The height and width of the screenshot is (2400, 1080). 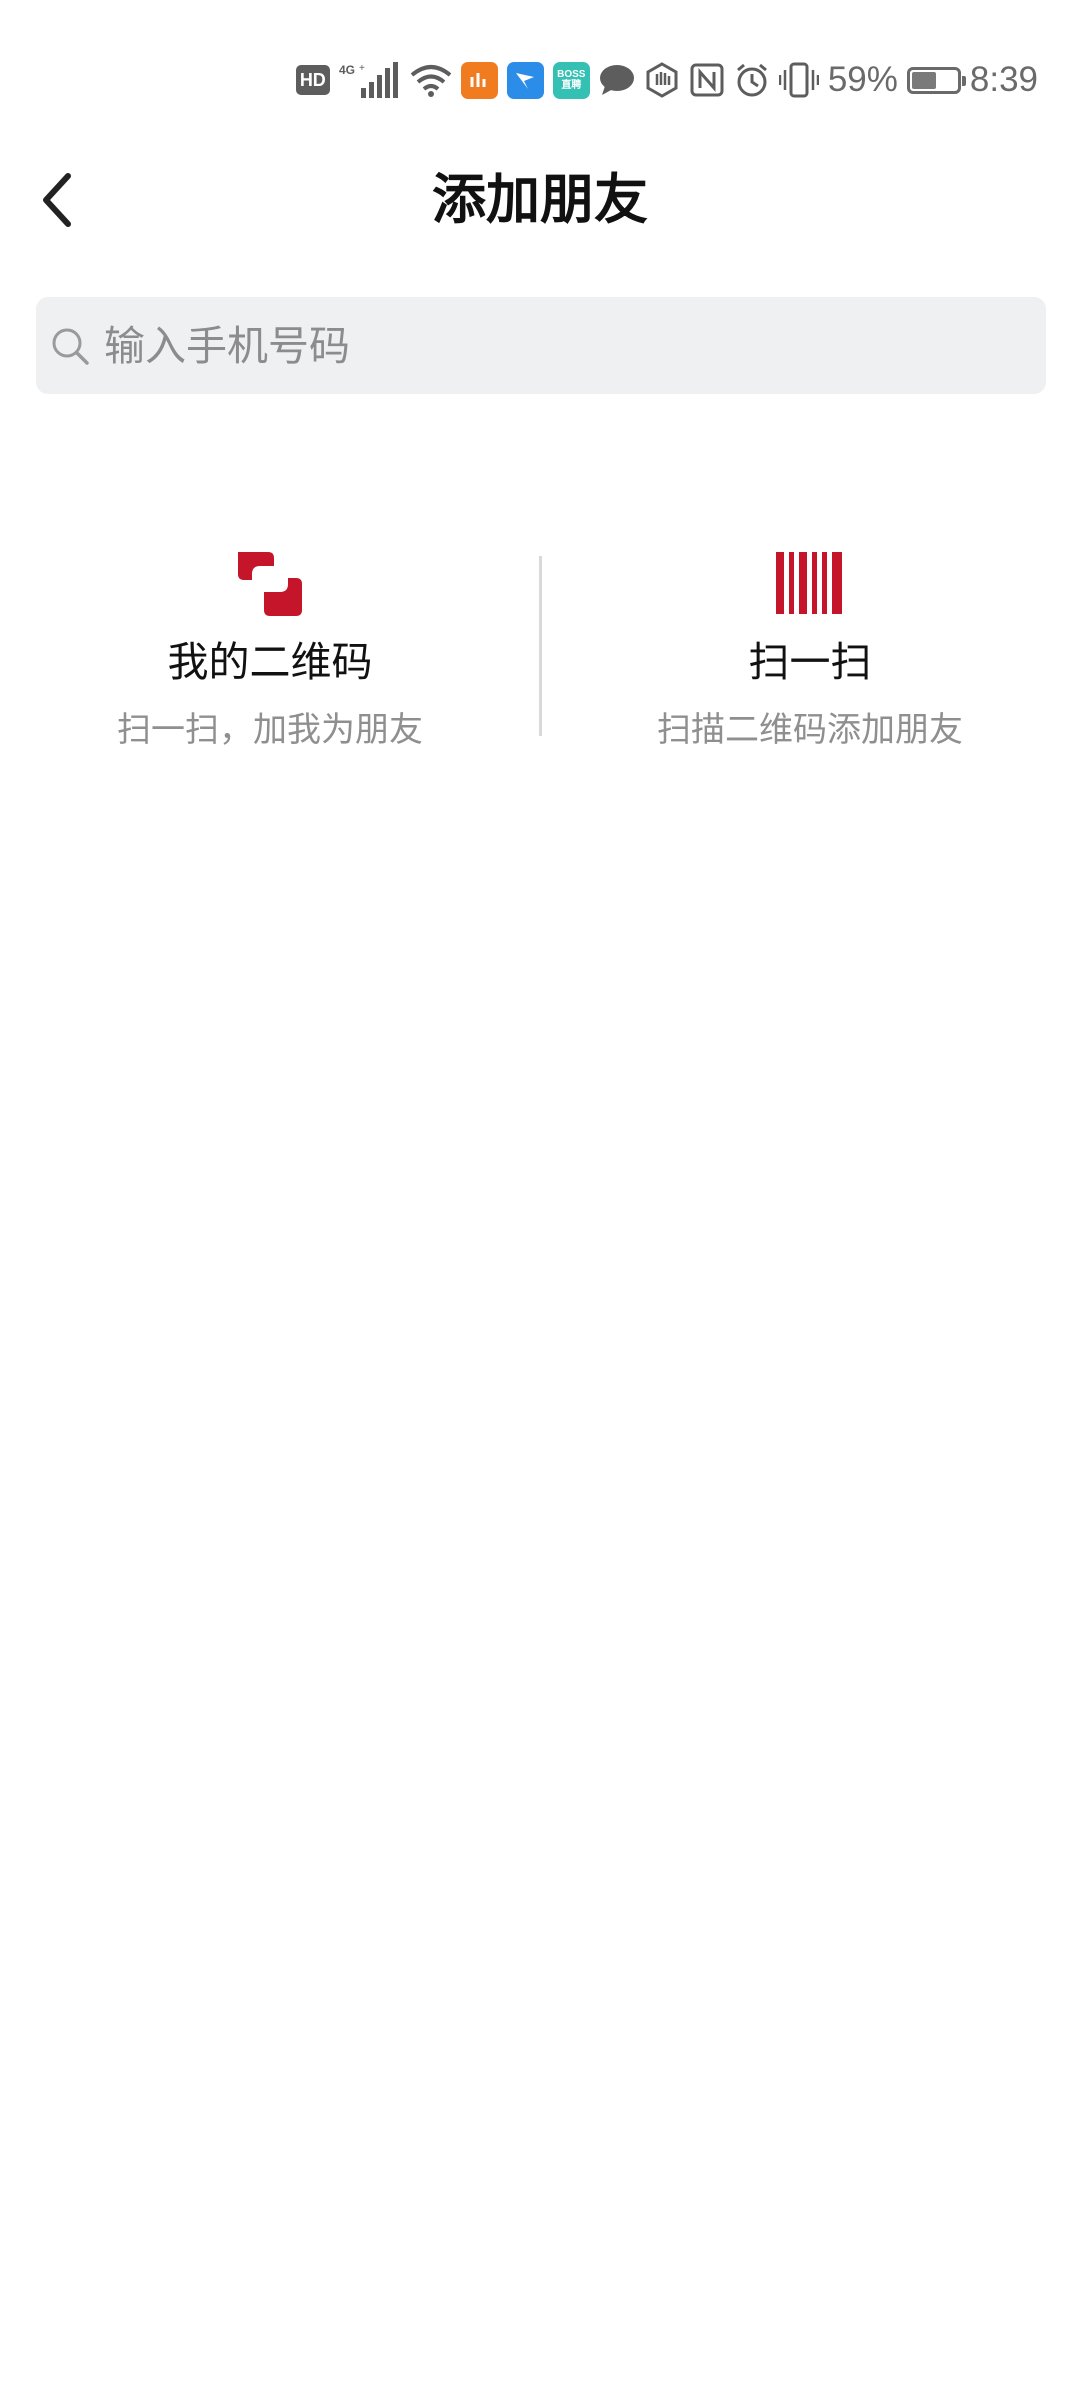 I want to click on status-bar: HD 4G + BOSS 直聘 59% 8:39, so click(x=540, y=75).